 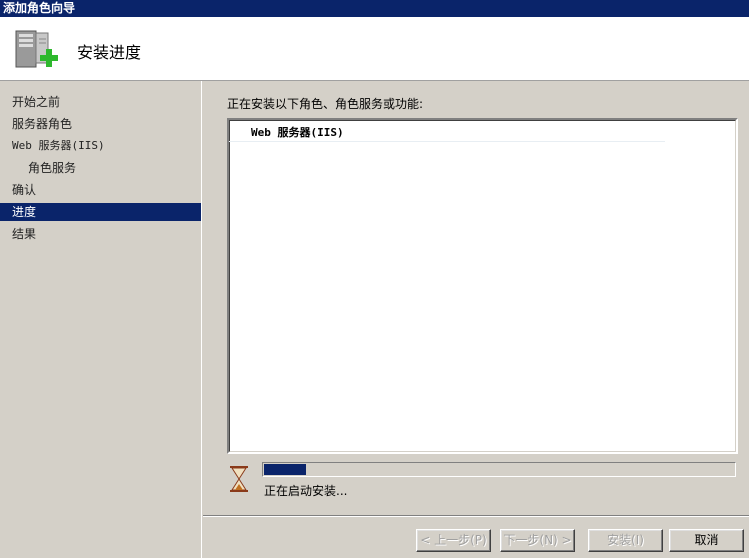 I want to click on progress-fill, so click(x=285, y=469).